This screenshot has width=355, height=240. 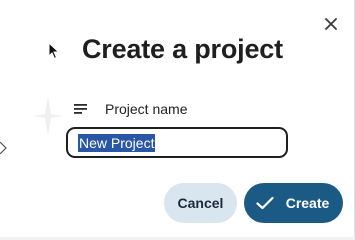 What do you see at coordinates (48, 116) in the screenshot?
I see `decorative-sparkle` at bounding box center [48, 116].